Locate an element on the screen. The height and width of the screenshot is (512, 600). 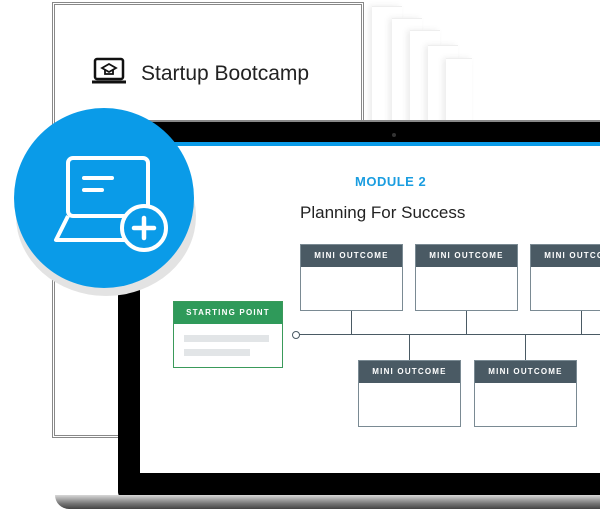
course-title-text: Startup Bootcamp is located at coordinates (225, 73).